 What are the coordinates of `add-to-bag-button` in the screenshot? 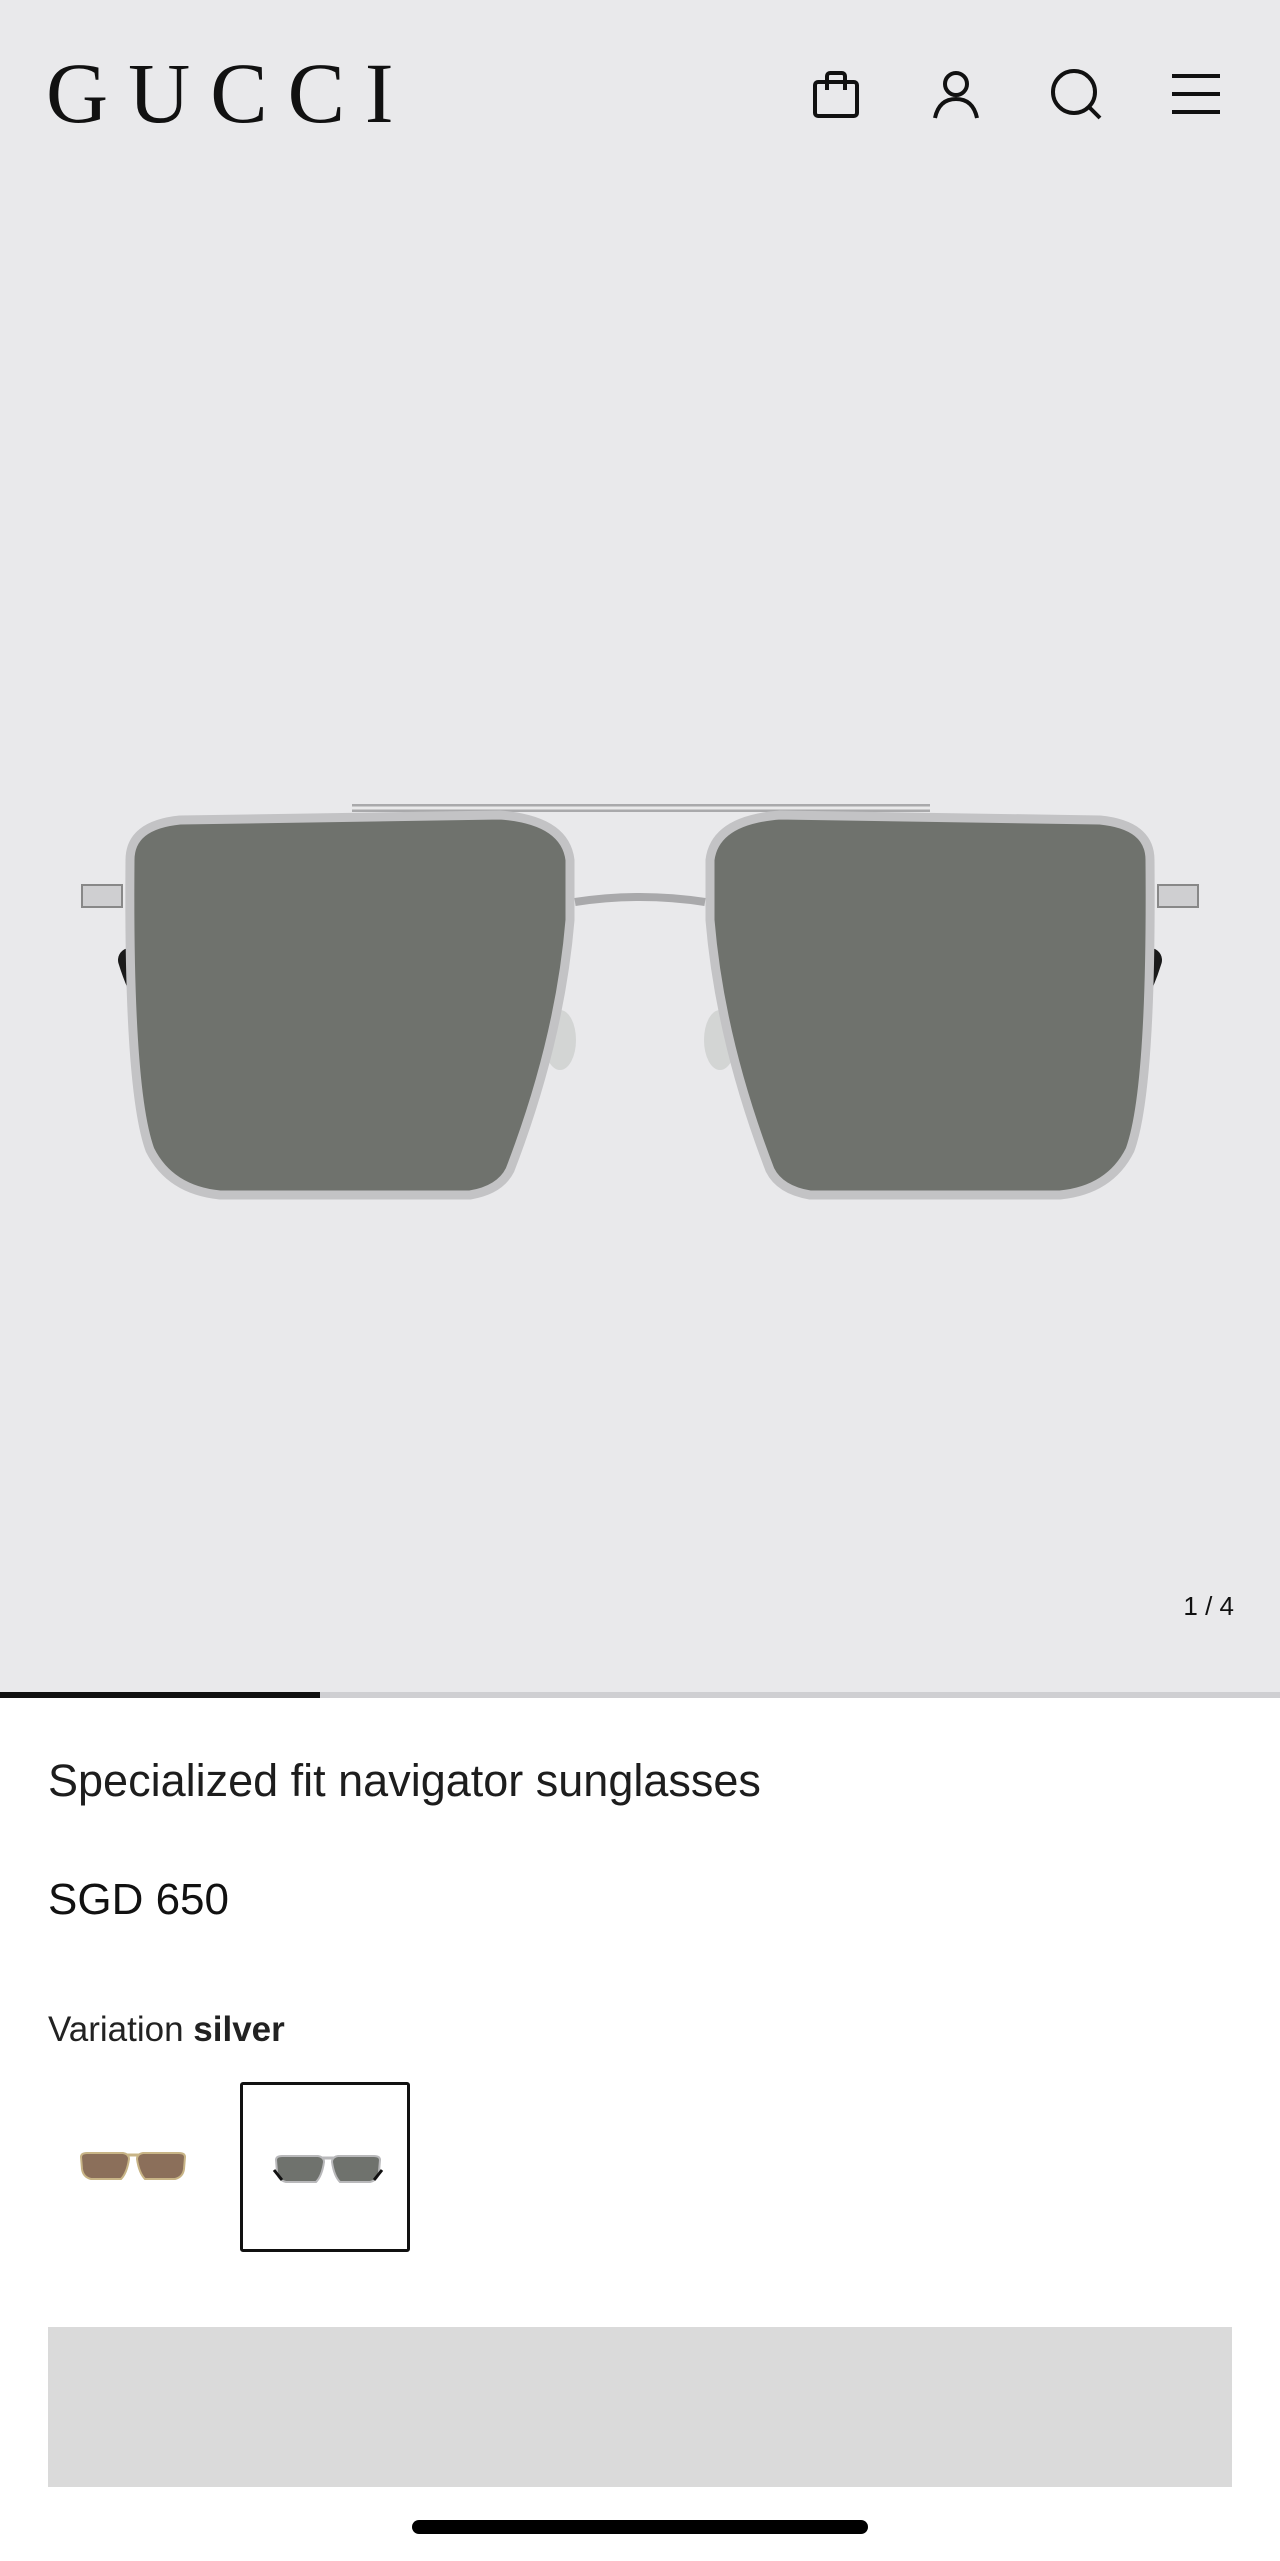 It's located at (640, 2407).